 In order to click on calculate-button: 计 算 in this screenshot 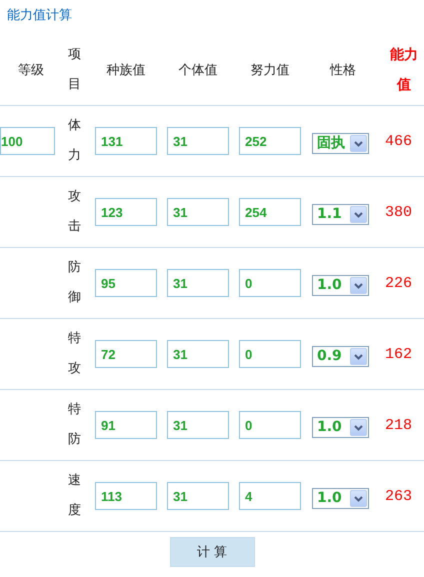, I will do `click(212, 552)`.